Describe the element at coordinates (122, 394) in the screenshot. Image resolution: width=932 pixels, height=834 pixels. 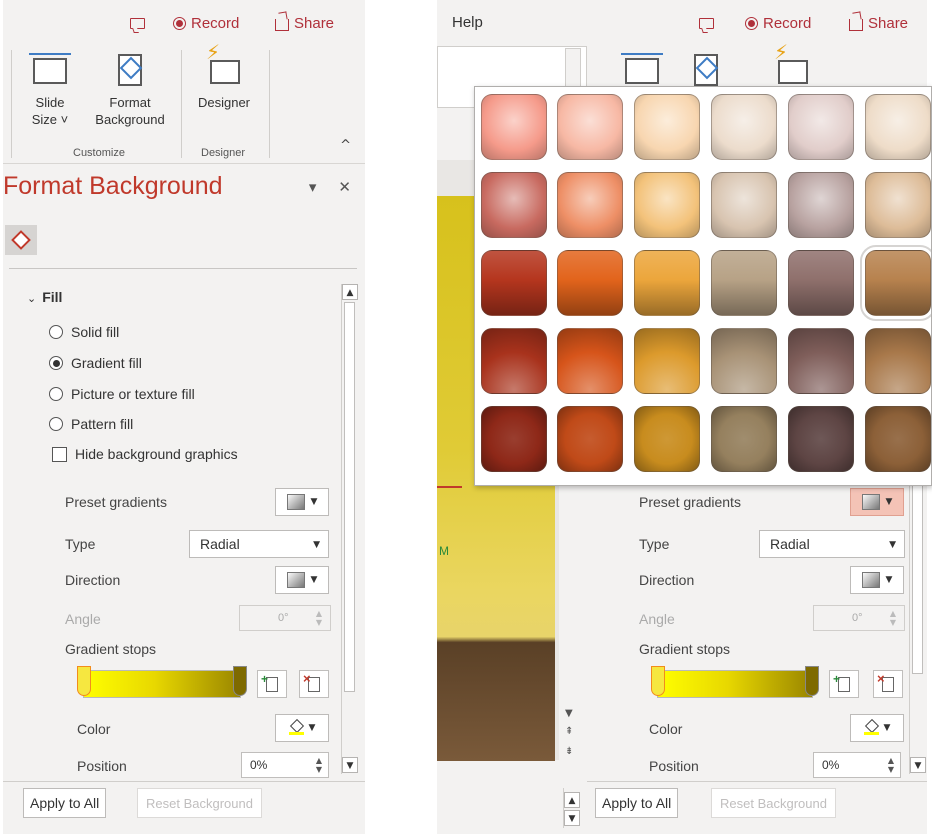
I see `picture-fill-option: Picture or texture fill` at that location.